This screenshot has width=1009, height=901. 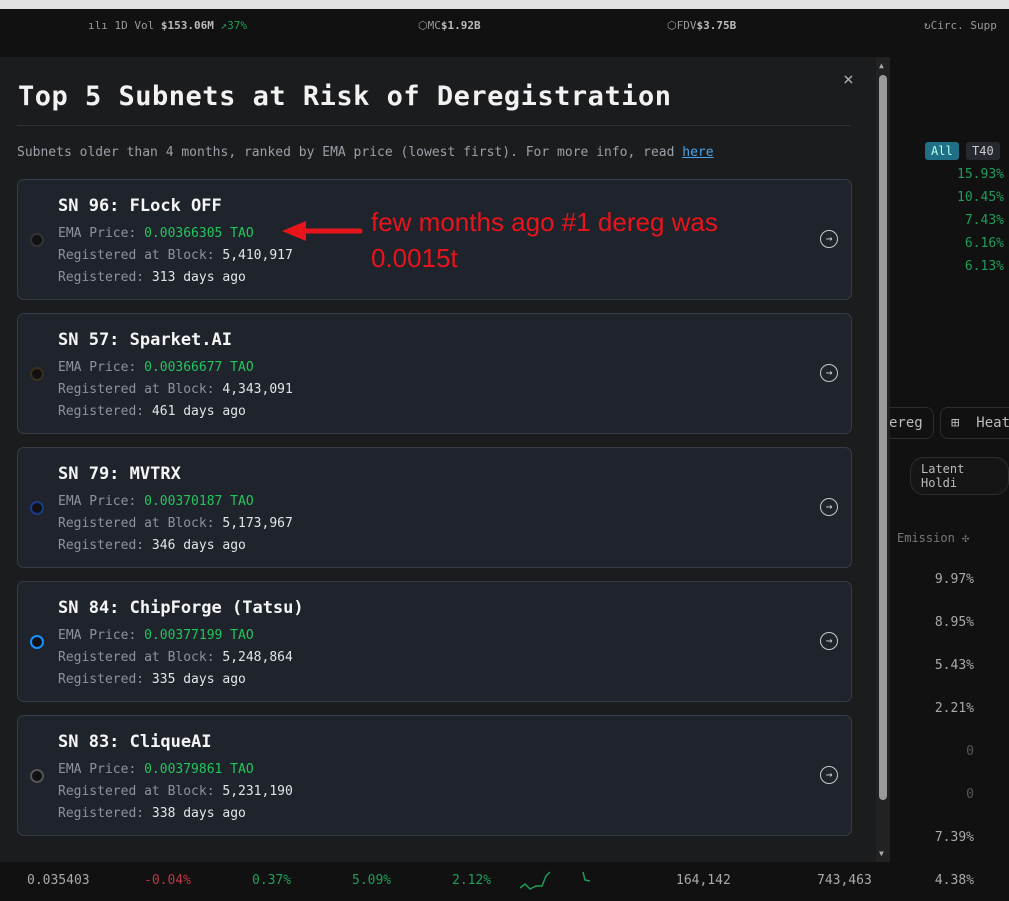 I want to click on change-cell: 5.09%, so click(x=372, y=880).